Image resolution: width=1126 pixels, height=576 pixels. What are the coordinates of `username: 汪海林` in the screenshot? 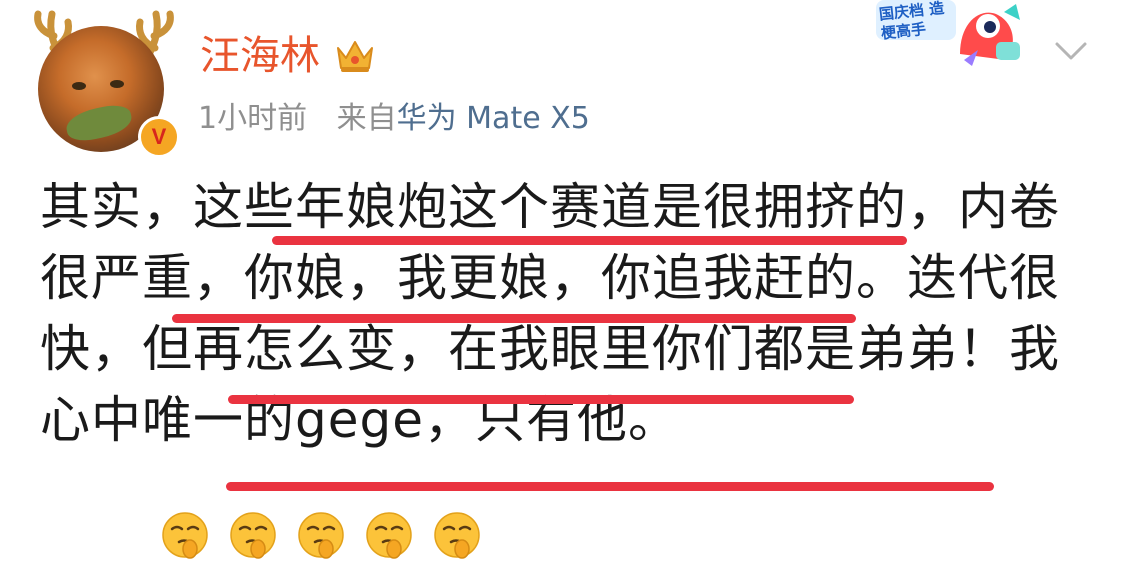 It's located at (260, 56).